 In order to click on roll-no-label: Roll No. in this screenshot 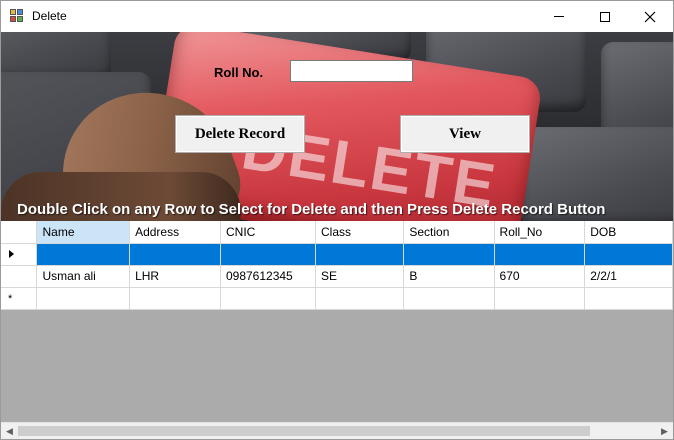, I will do `click(239, 72)`.